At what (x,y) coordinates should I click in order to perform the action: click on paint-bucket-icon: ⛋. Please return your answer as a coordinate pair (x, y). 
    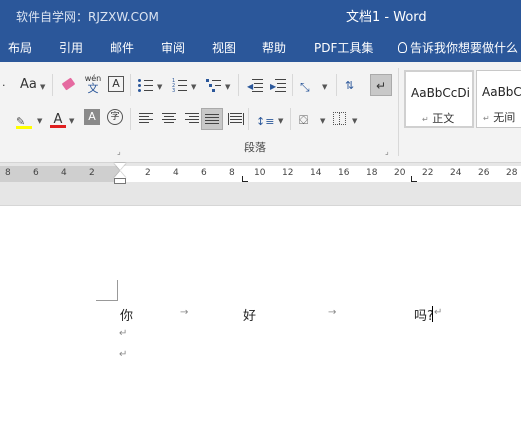
    Looking at the image, I should click on (304, 120).